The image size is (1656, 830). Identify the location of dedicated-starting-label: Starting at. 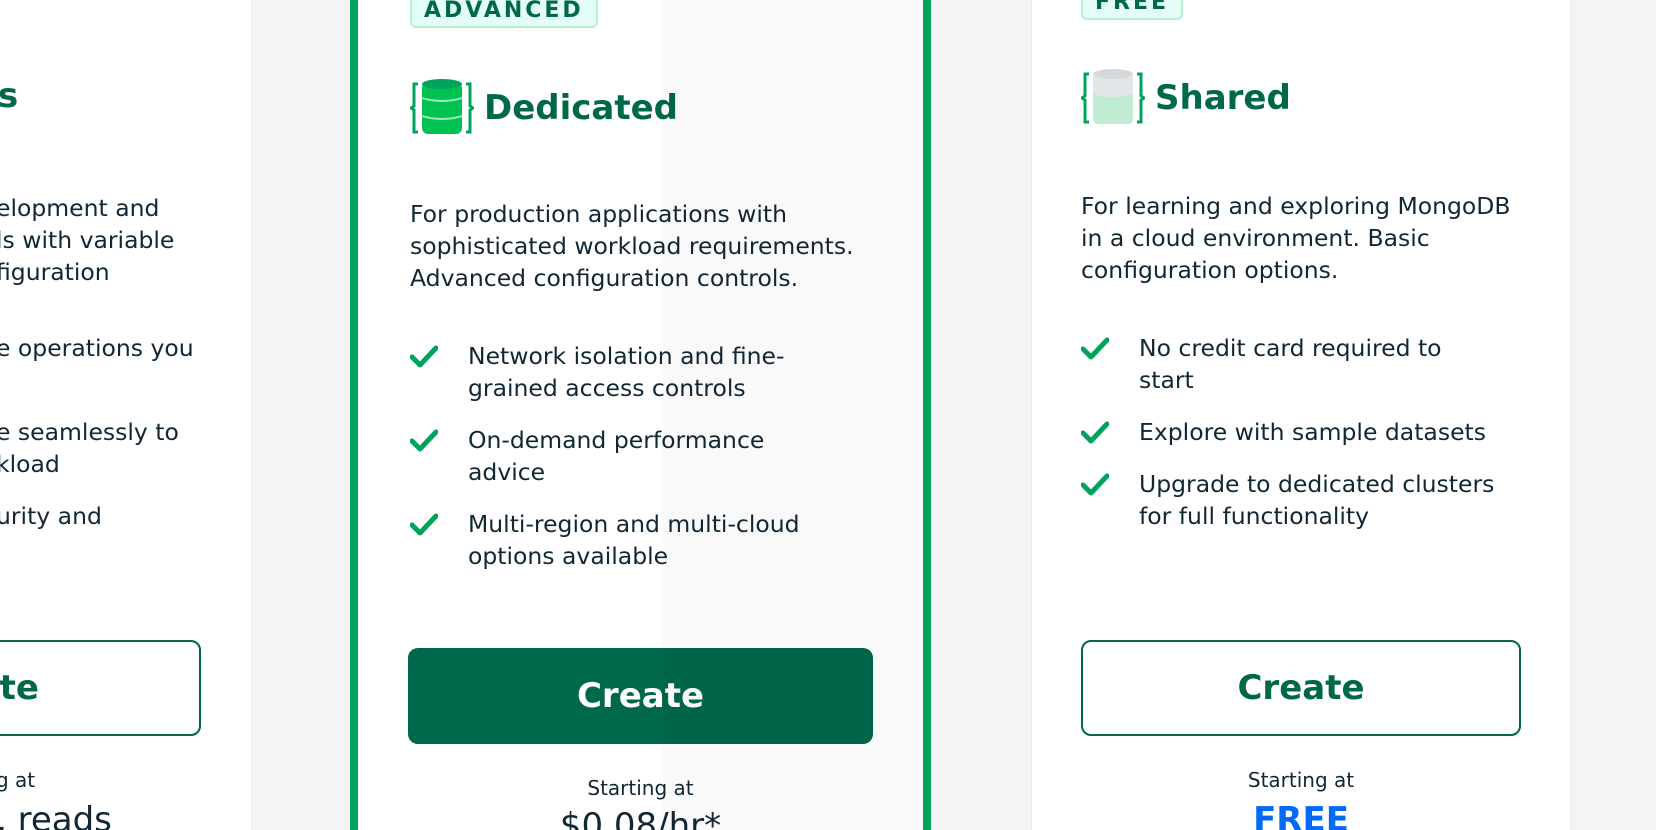
(640, 788).